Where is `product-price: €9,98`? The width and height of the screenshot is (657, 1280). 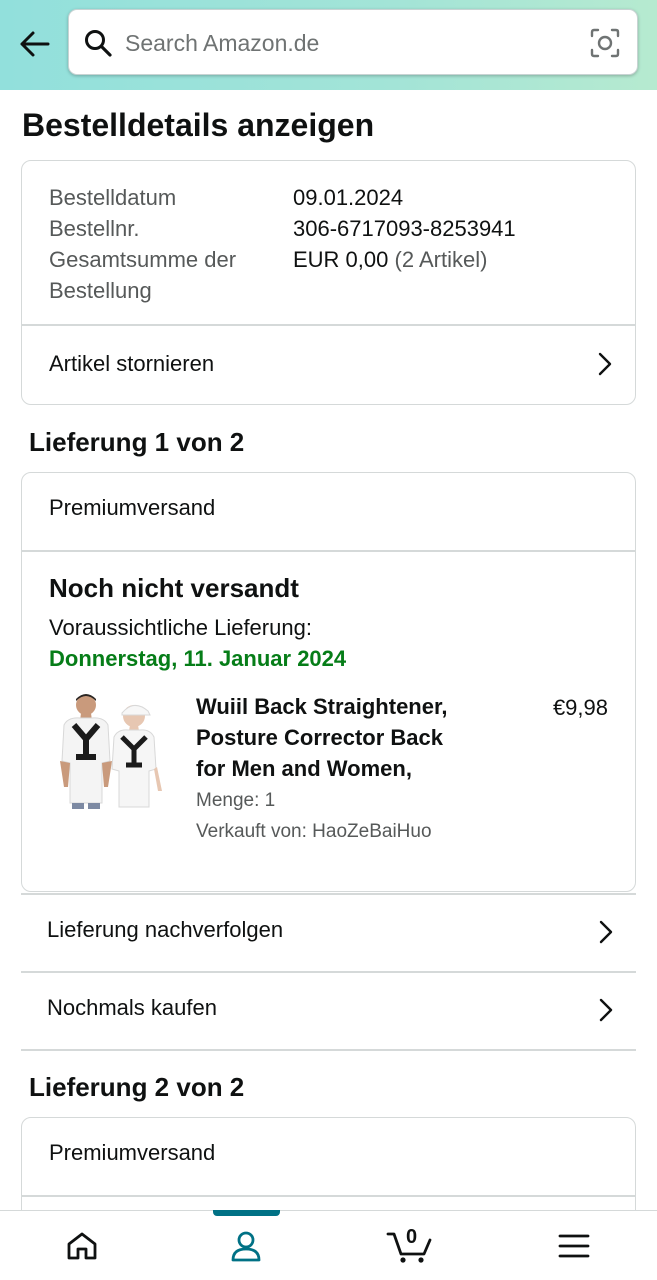
product-price: €9,98 is located at coordinates (580, 707).